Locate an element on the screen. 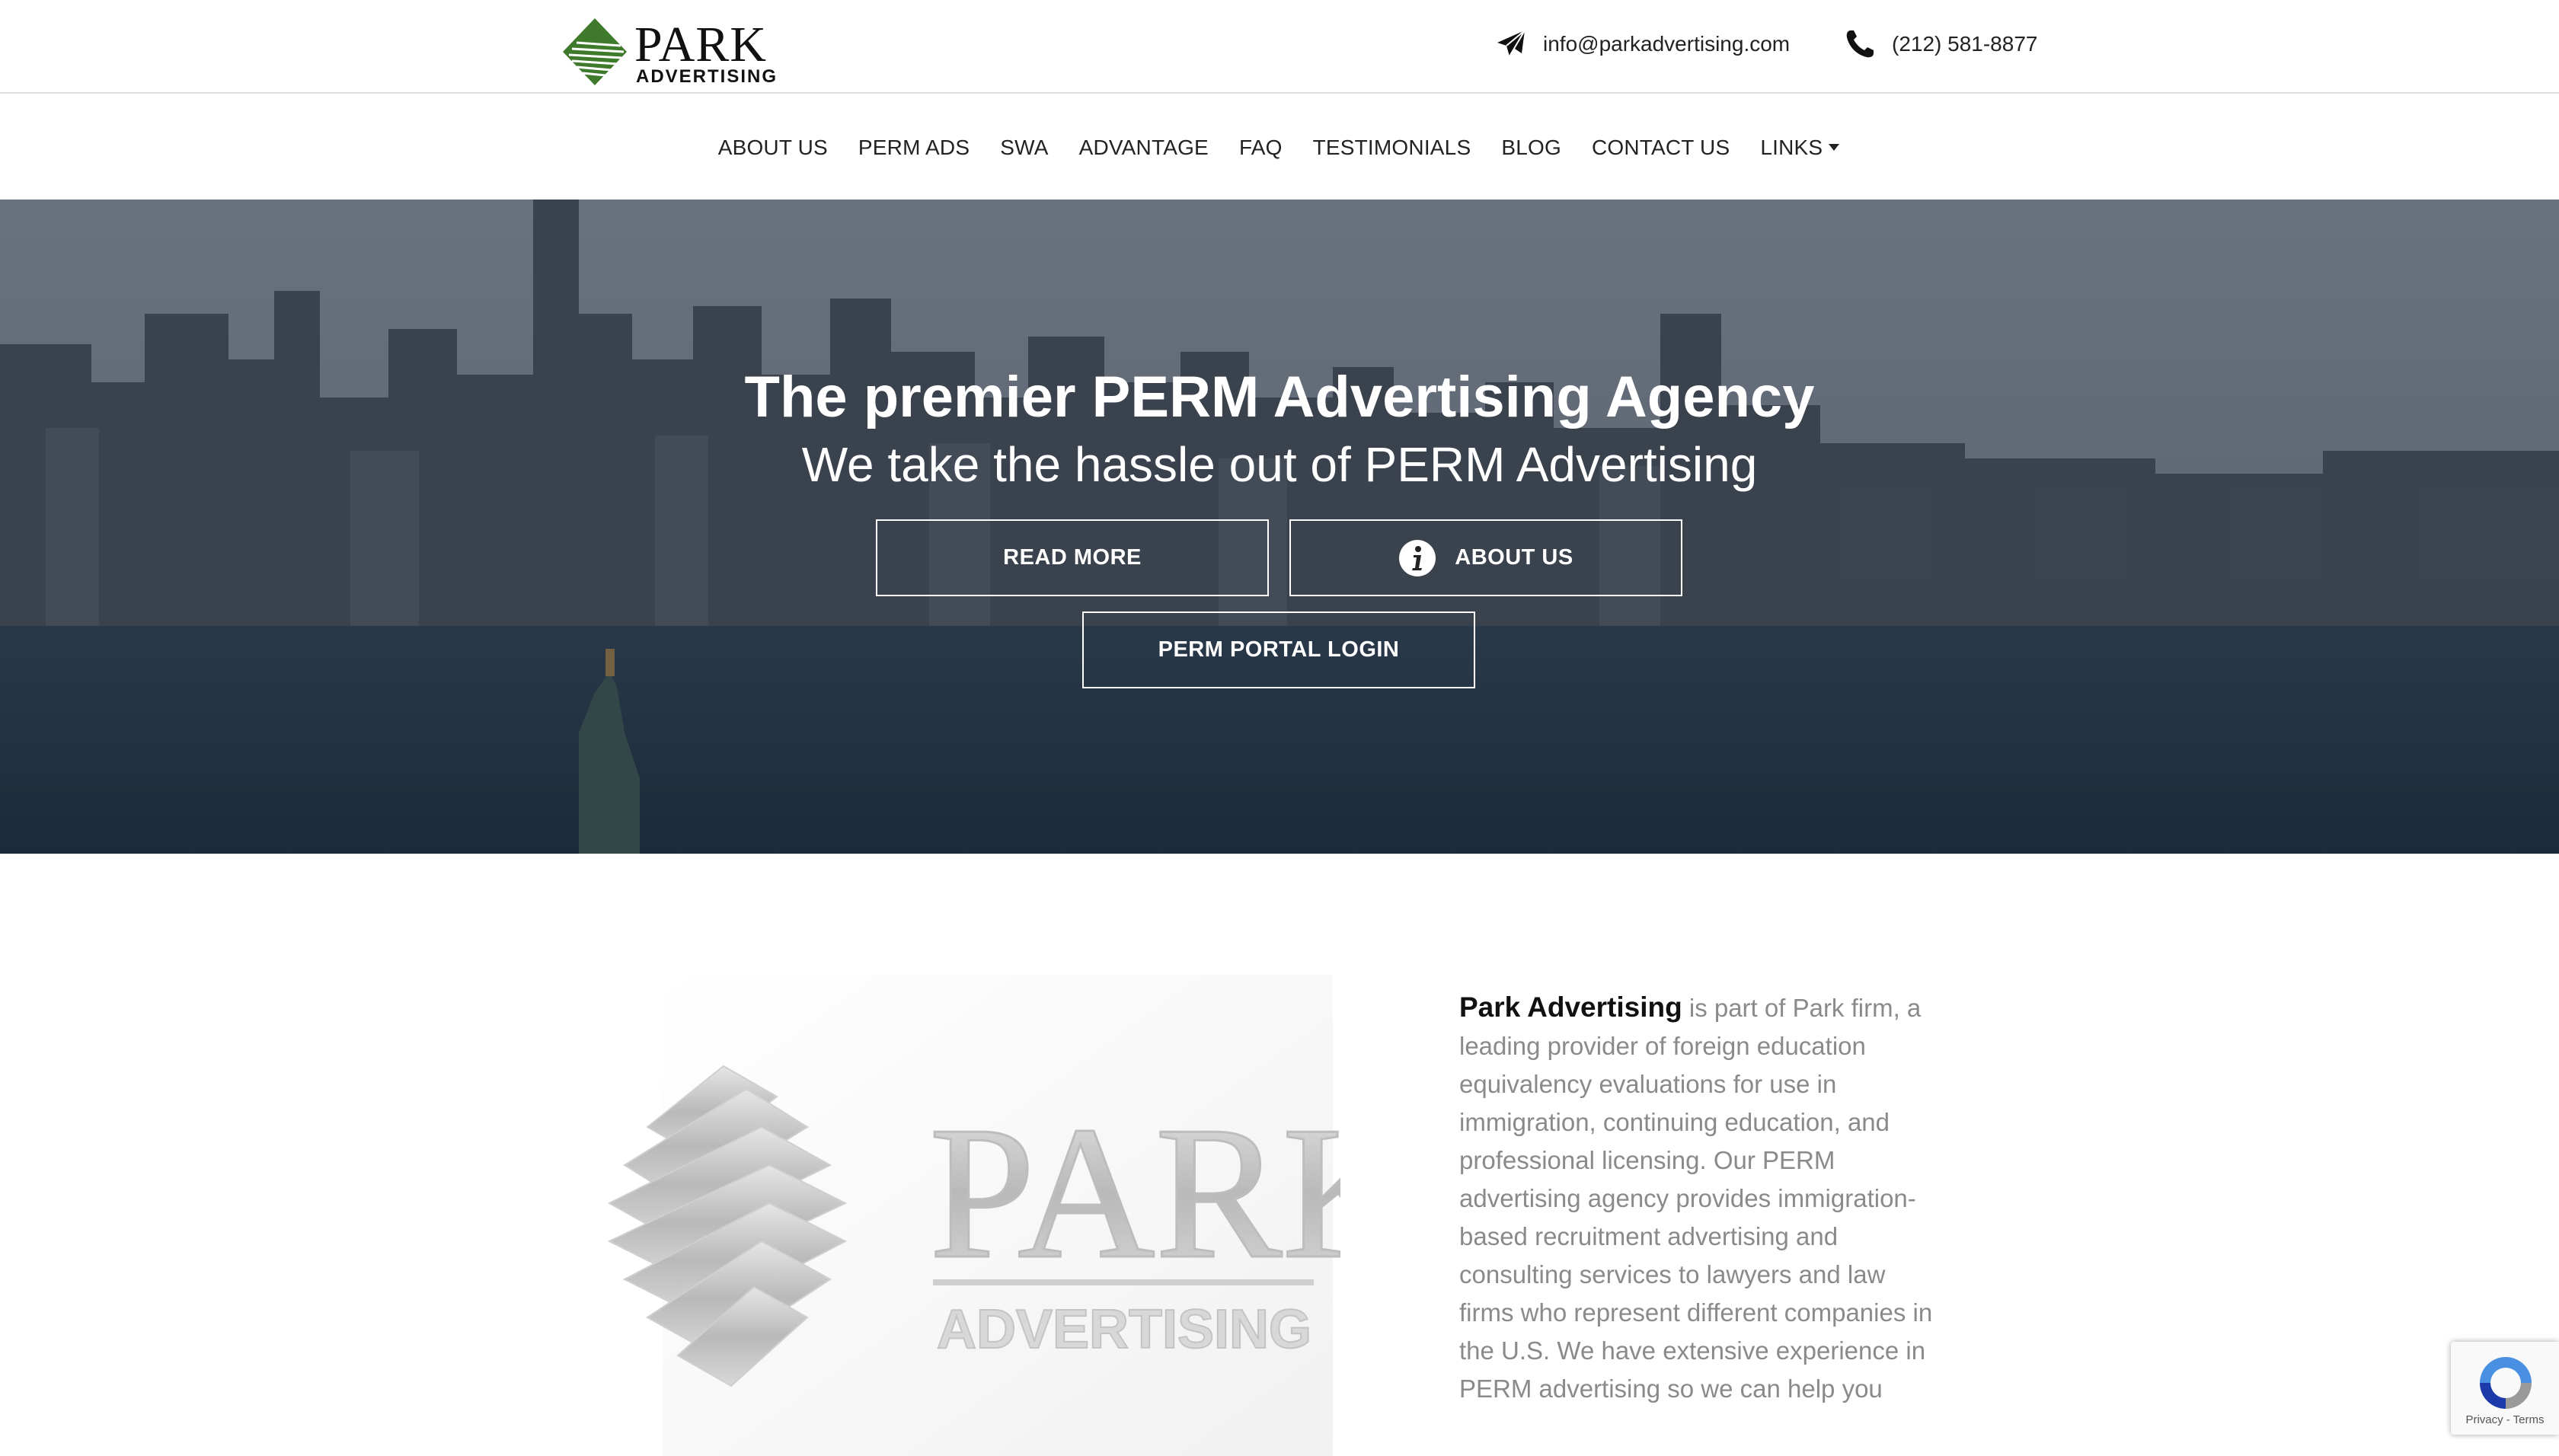  email-link: info@parkadvertising.com is located at coordinates (1642, 44).